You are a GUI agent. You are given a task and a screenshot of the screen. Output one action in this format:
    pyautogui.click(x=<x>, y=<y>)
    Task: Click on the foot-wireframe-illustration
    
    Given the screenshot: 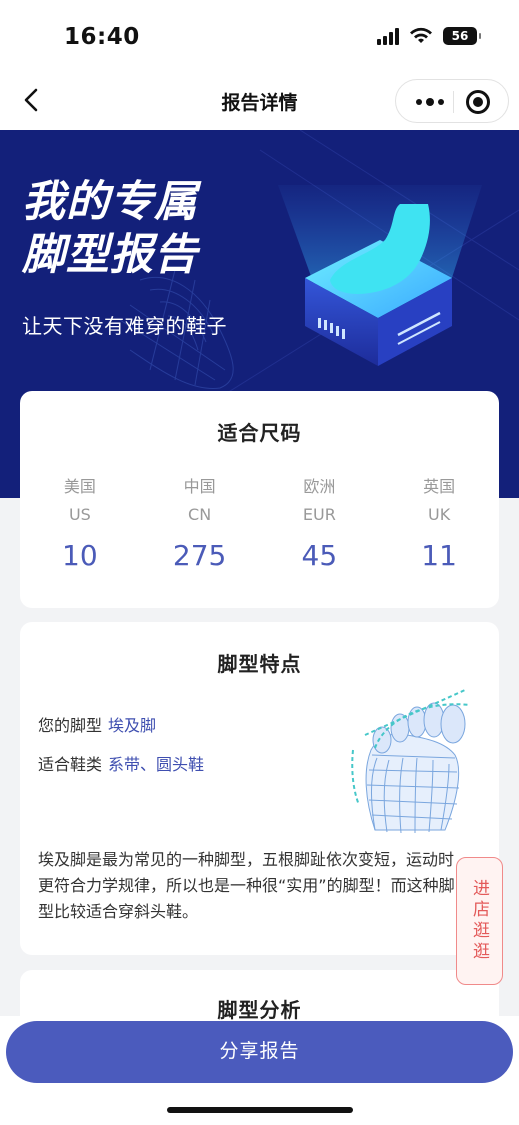 What is the action you would take?
    pyautogui.click(x=411, y=761)
    